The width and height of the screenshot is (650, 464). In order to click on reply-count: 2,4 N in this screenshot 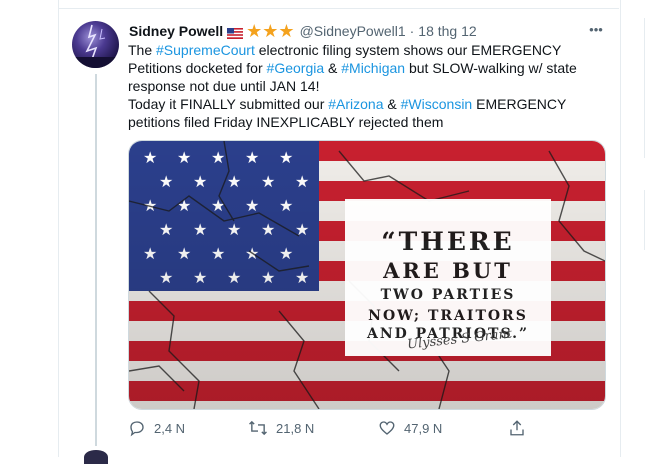, I will do `click(170, 428)`.